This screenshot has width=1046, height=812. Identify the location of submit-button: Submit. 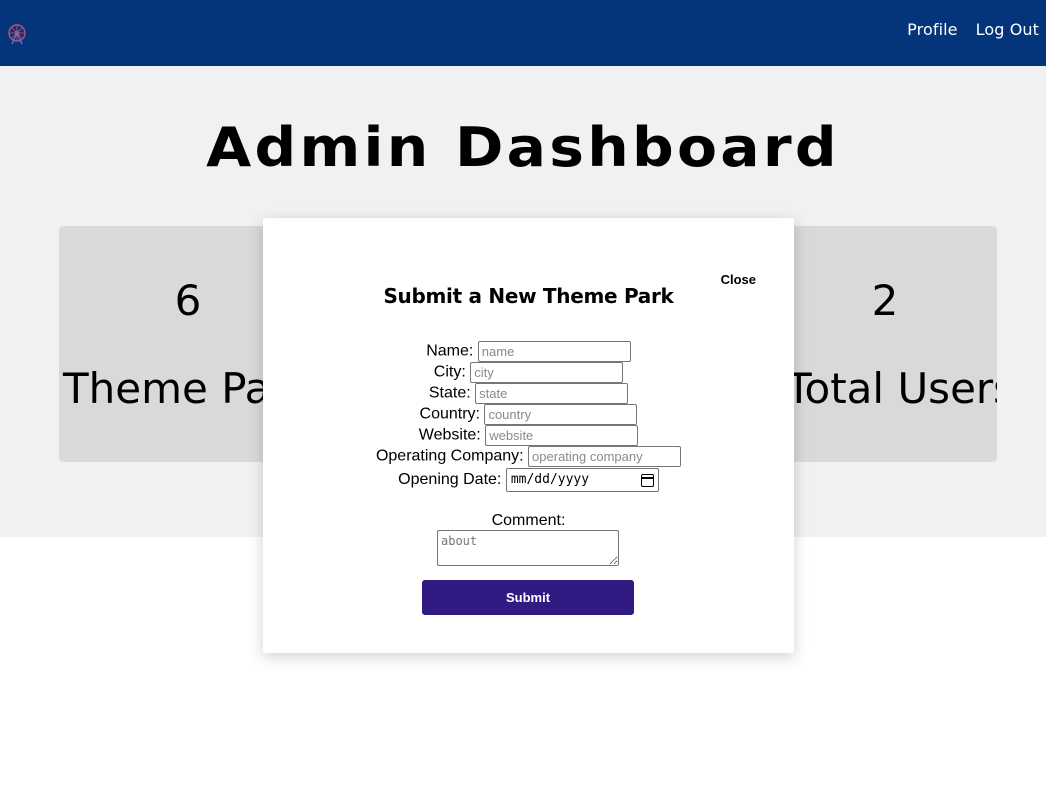
(528, 597).